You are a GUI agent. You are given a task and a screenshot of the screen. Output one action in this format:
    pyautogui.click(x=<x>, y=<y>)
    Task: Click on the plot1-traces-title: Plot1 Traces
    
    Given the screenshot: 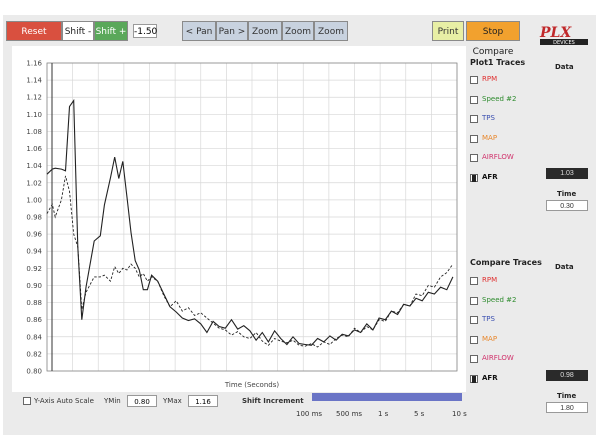 What is the action you would take?
    pyautogui.click(x=498, y=62)
    